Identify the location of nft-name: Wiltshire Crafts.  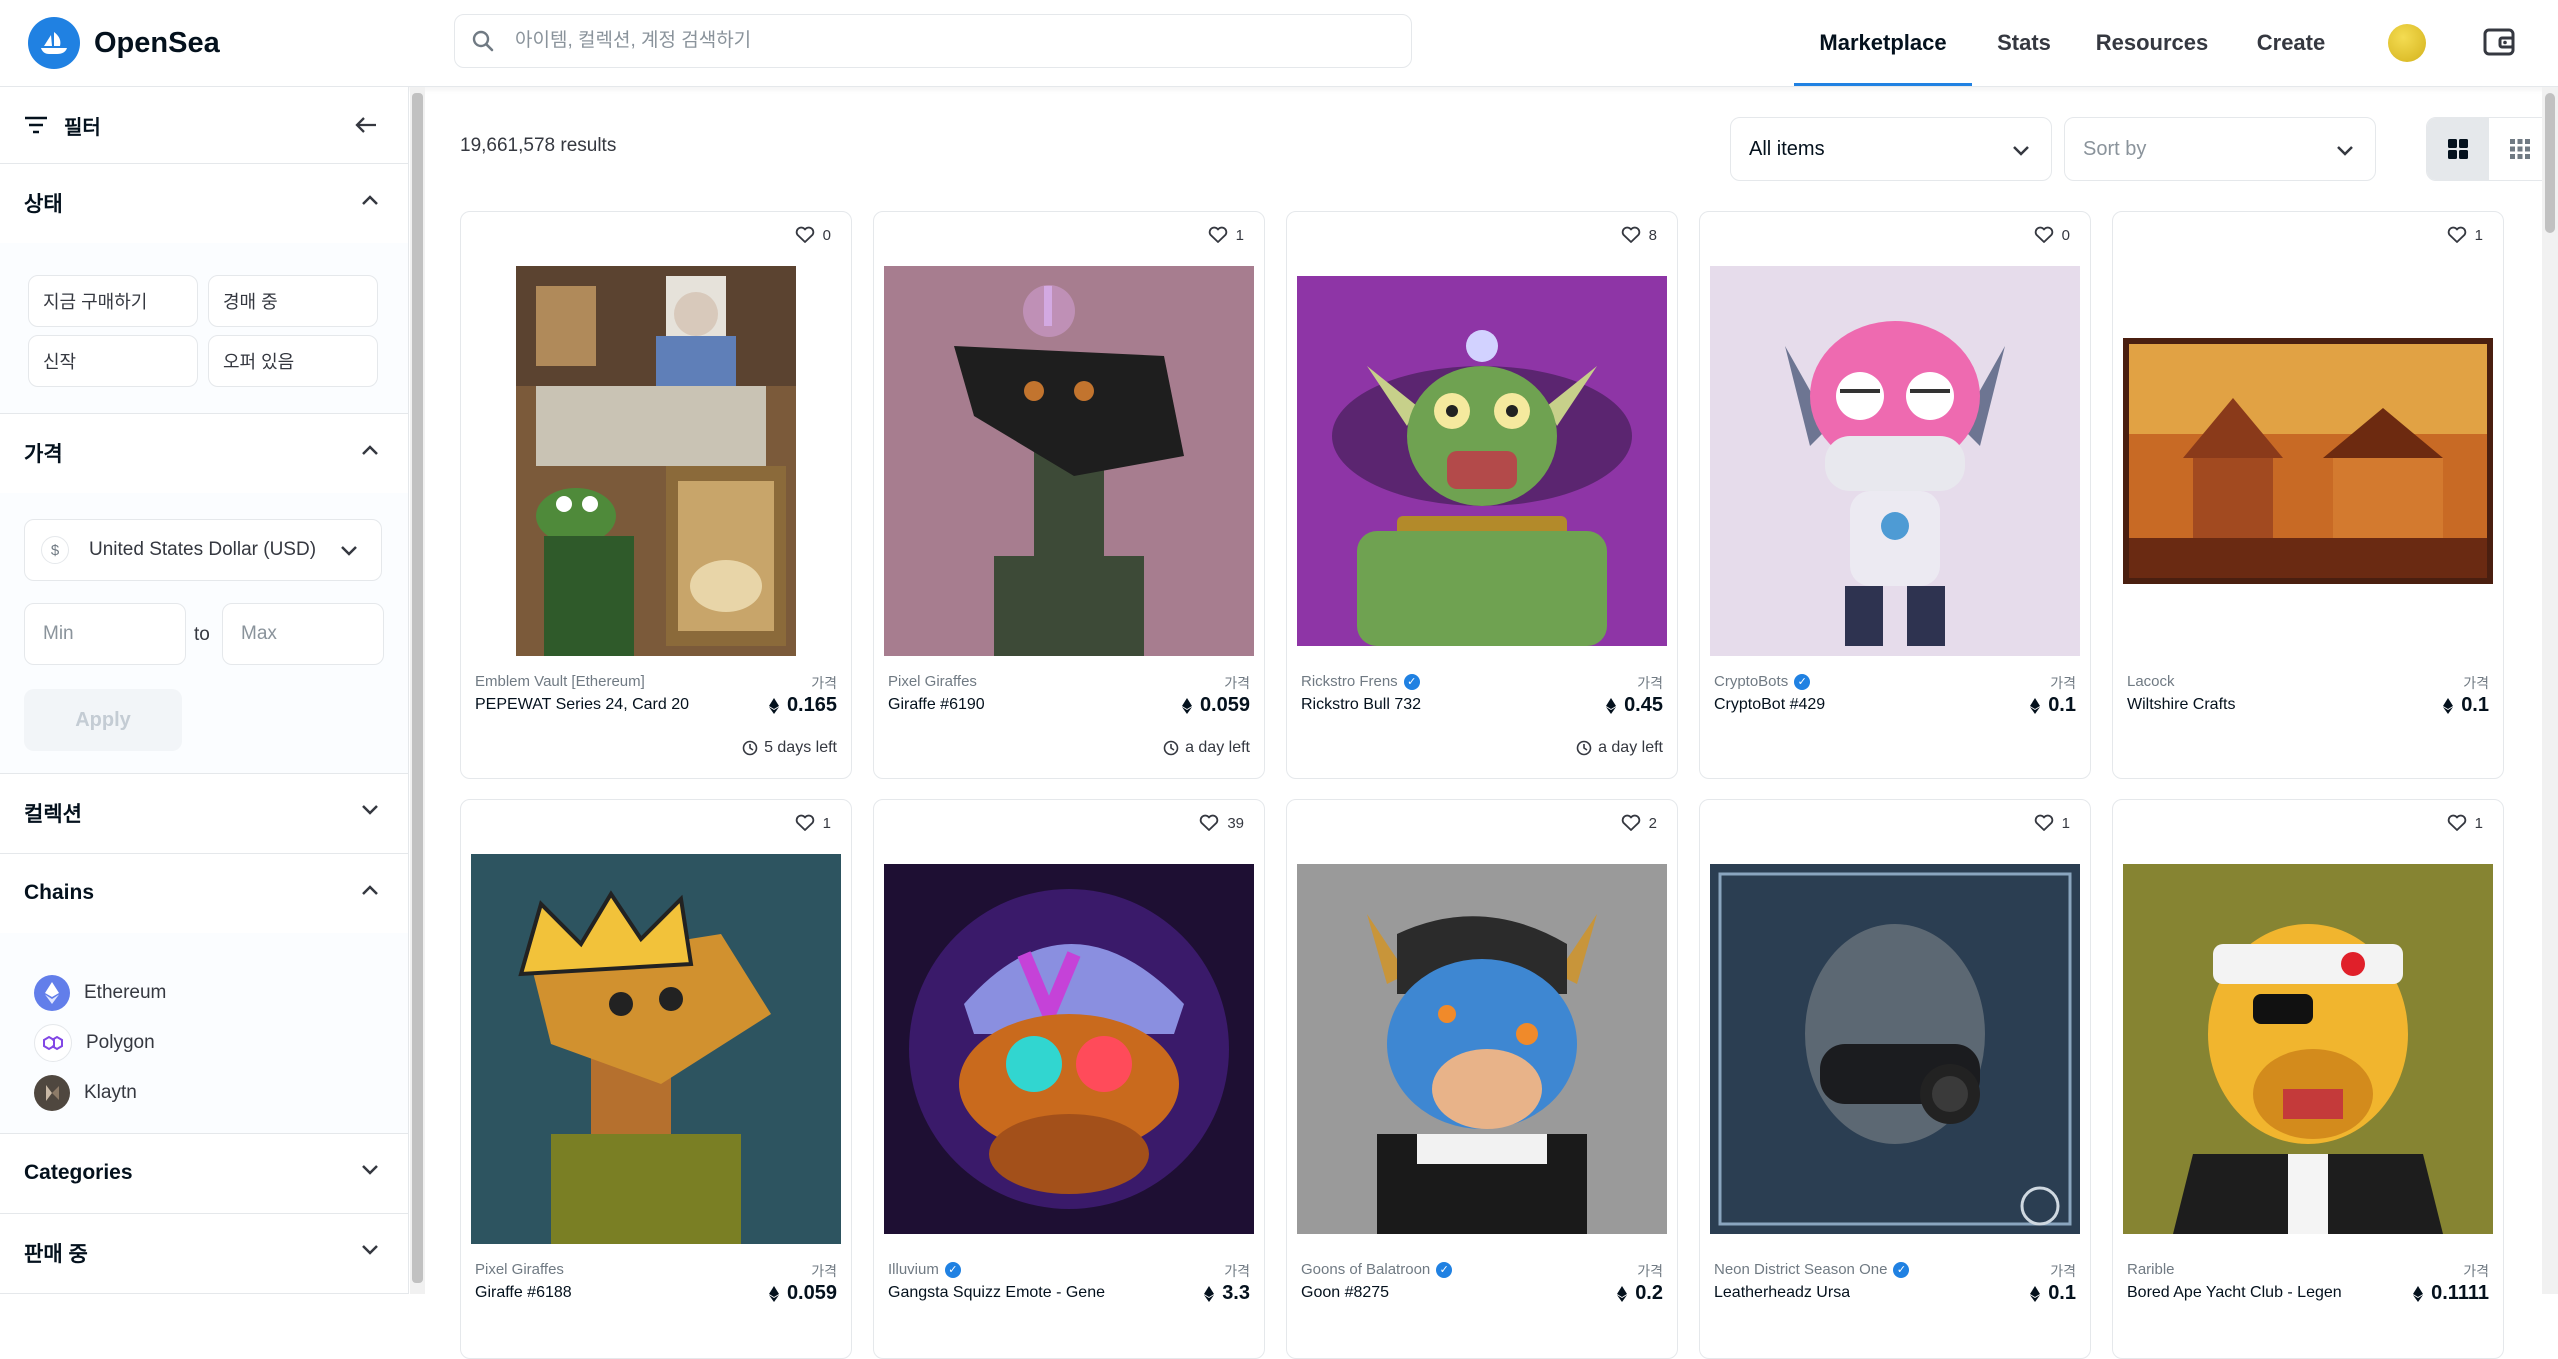
(2181, 704).